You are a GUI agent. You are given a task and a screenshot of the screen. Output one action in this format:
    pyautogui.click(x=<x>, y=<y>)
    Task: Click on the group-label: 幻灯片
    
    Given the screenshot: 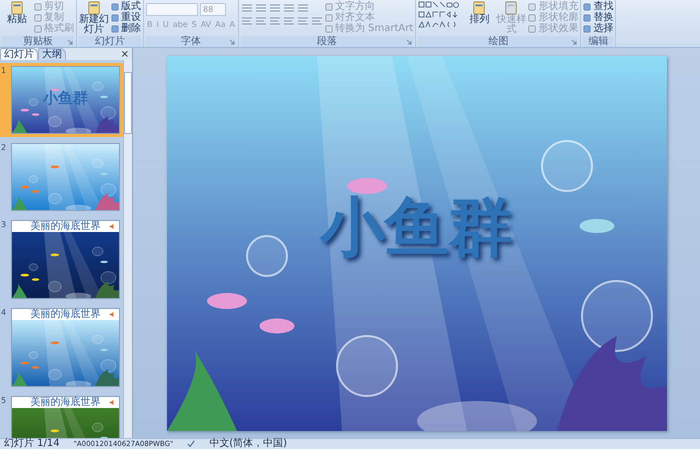 What is the action you would take?
    pyautogui.click(x=110, y=41)
    